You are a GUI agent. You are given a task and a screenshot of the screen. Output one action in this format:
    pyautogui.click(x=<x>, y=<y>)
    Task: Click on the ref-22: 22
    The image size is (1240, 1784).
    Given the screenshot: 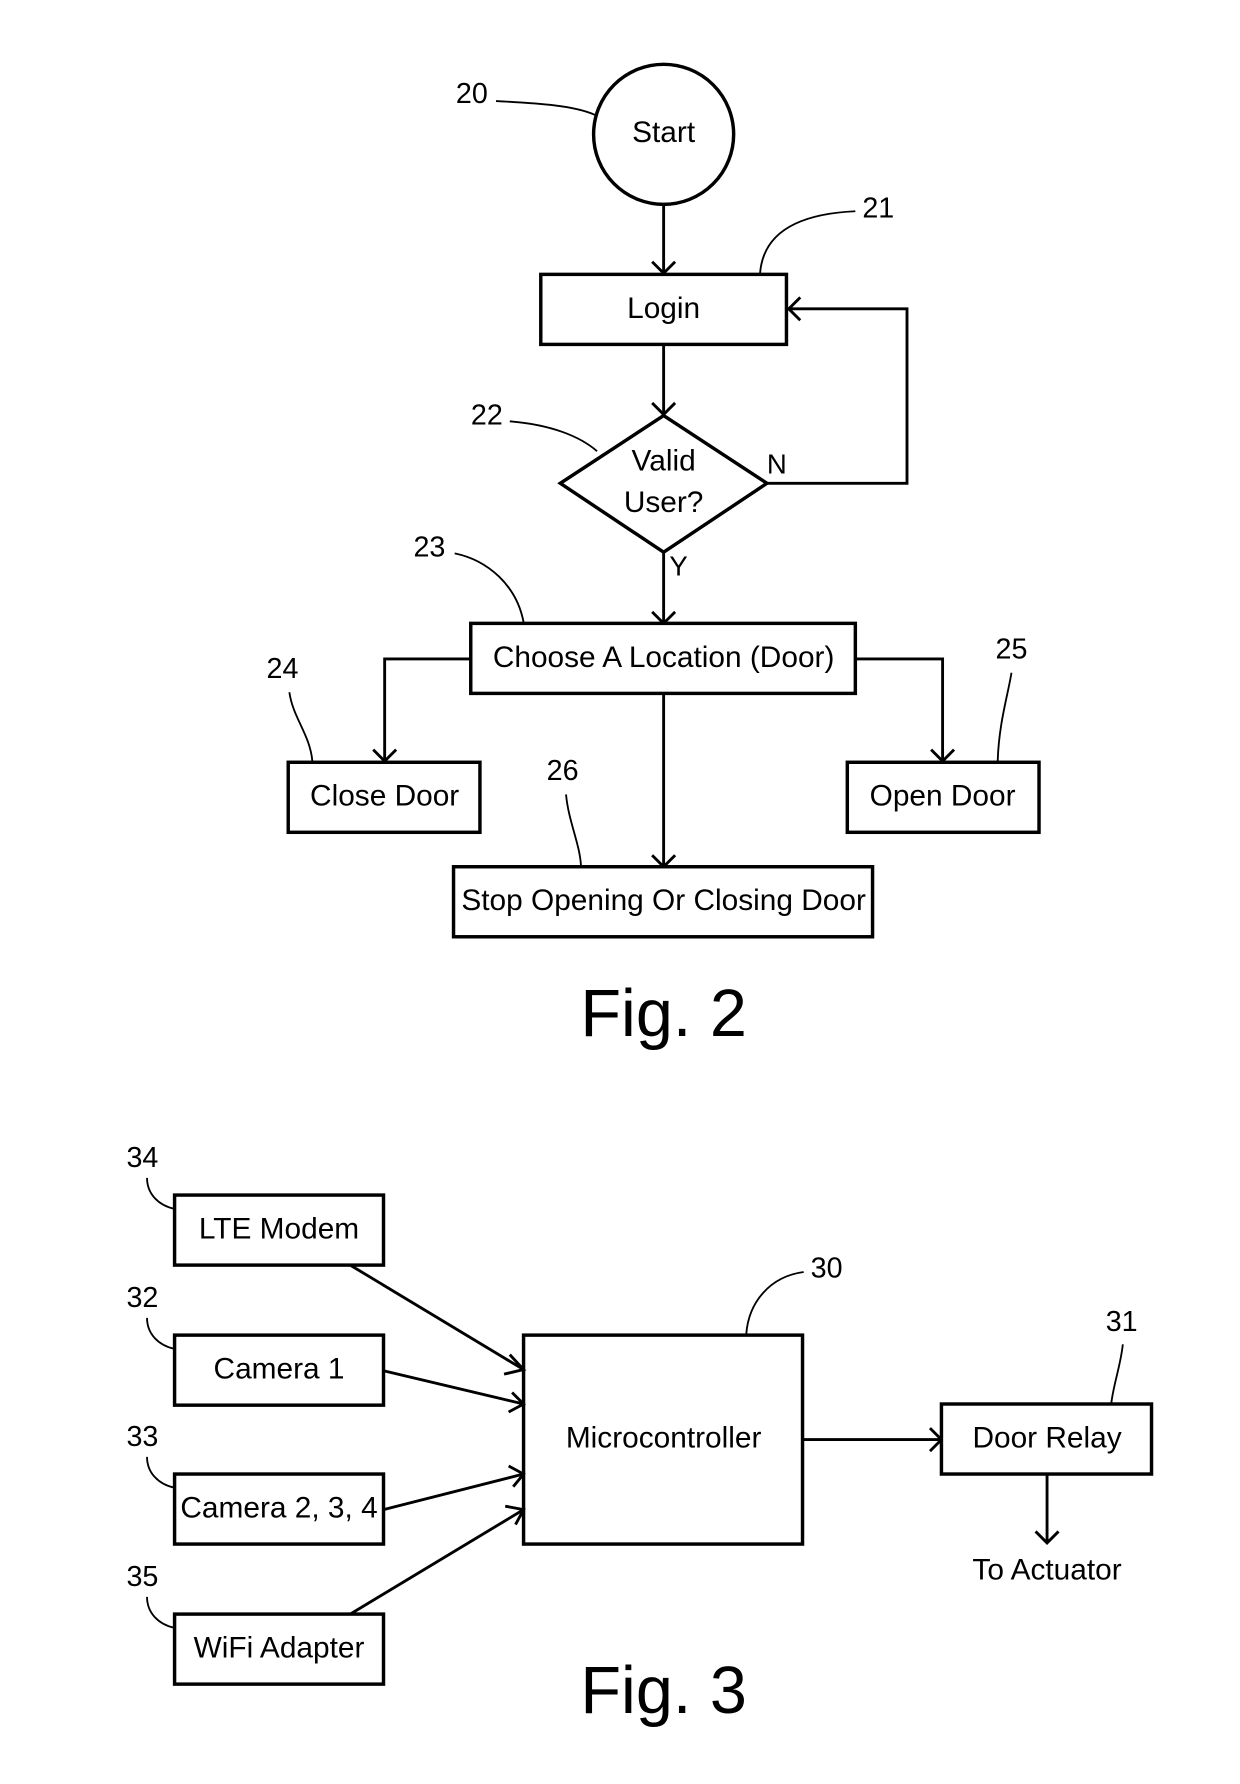 What is the action you would take?
    pyautogui.click(x=487, y=415)
    